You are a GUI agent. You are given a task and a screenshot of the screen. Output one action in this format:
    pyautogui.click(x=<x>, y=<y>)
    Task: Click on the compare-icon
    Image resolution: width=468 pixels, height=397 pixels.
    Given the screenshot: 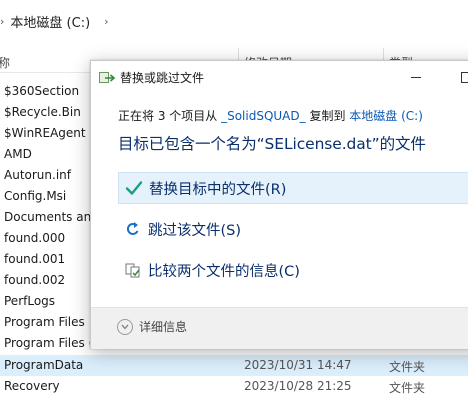 What is the action you would take?
    pyautogui.click(x=133, y=270)
    